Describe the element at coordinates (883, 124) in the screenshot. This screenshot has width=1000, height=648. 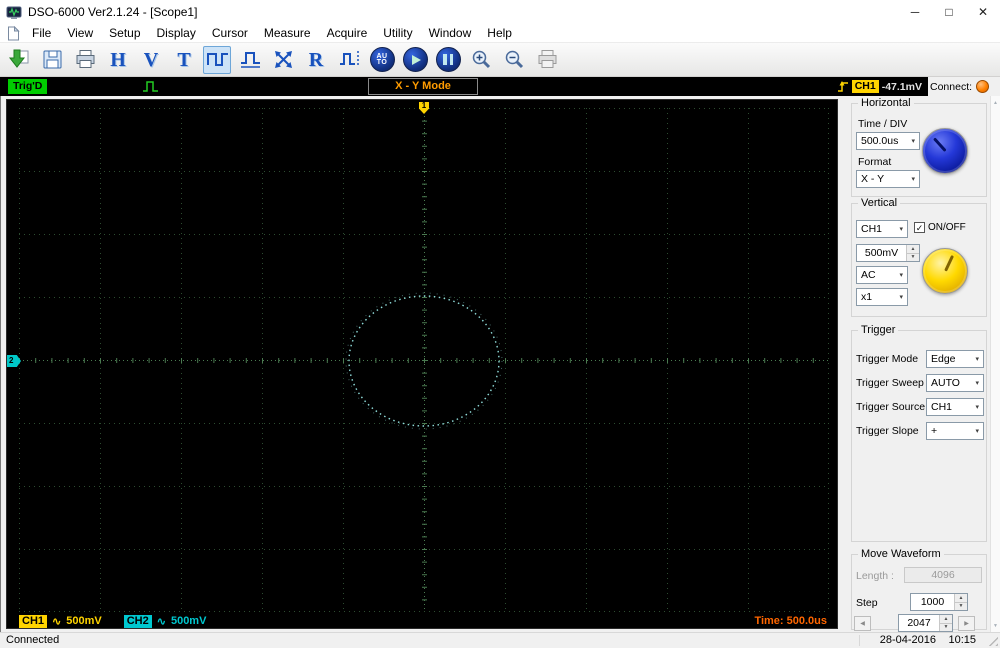
I see `time-div-label: Time / DIV` at that location.